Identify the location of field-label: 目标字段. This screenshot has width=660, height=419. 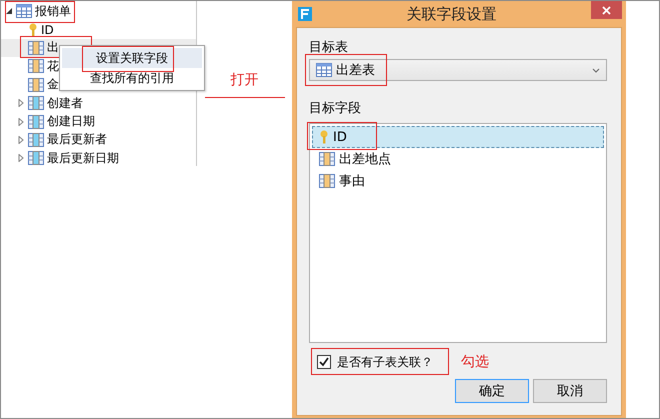
(335, 108).